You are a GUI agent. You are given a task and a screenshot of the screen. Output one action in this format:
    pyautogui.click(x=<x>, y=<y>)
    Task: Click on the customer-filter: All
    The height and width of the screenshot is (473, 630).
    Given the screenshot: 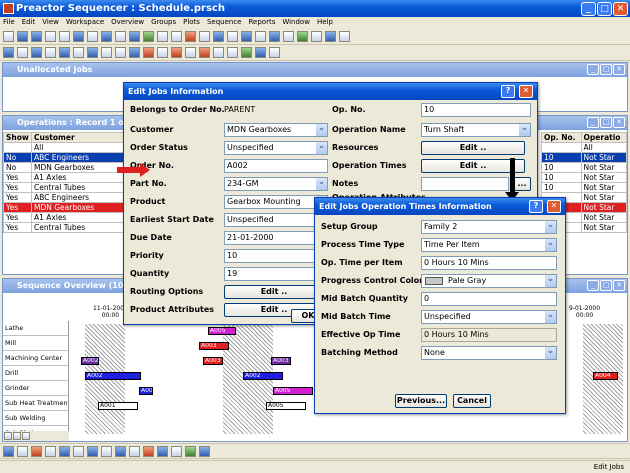 What is the action you would take?
    pyautogui.click(x=78, y=147)
    